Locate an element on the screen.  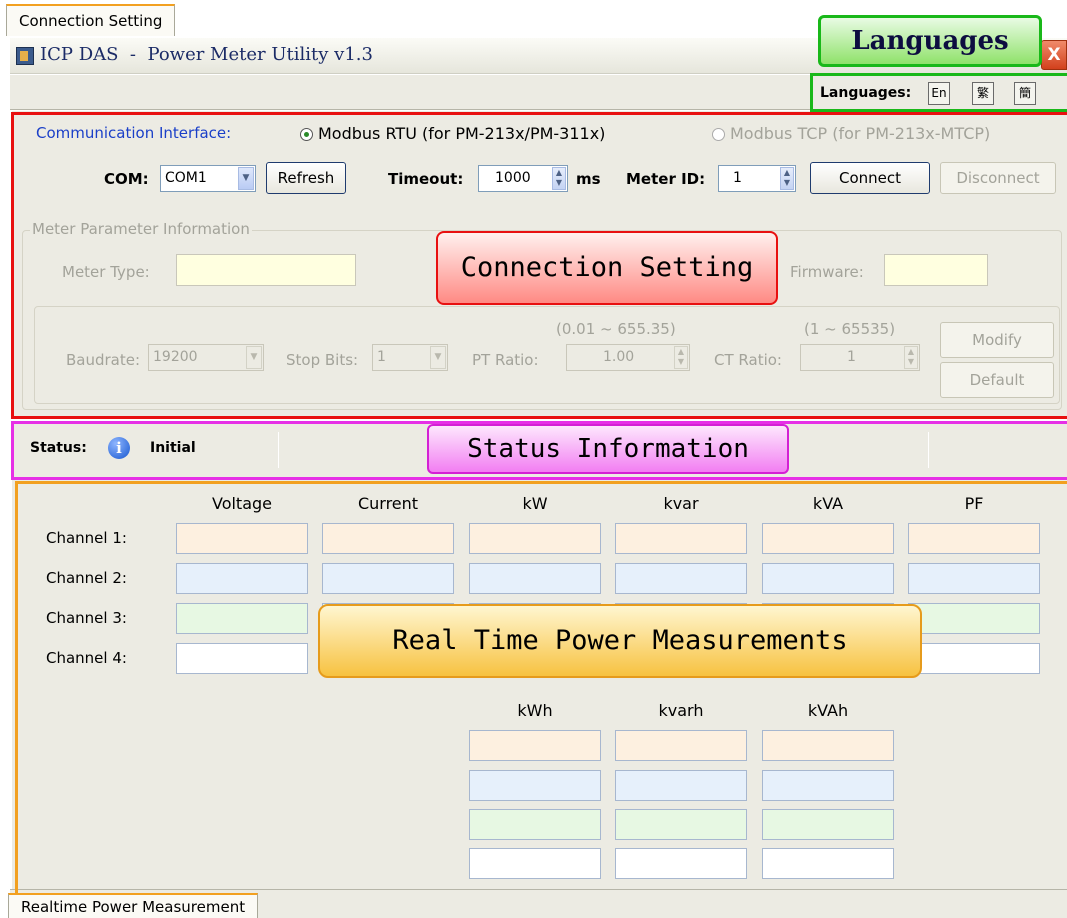
baudrate-label: Baudrate: is located at coordinates (103, 360).